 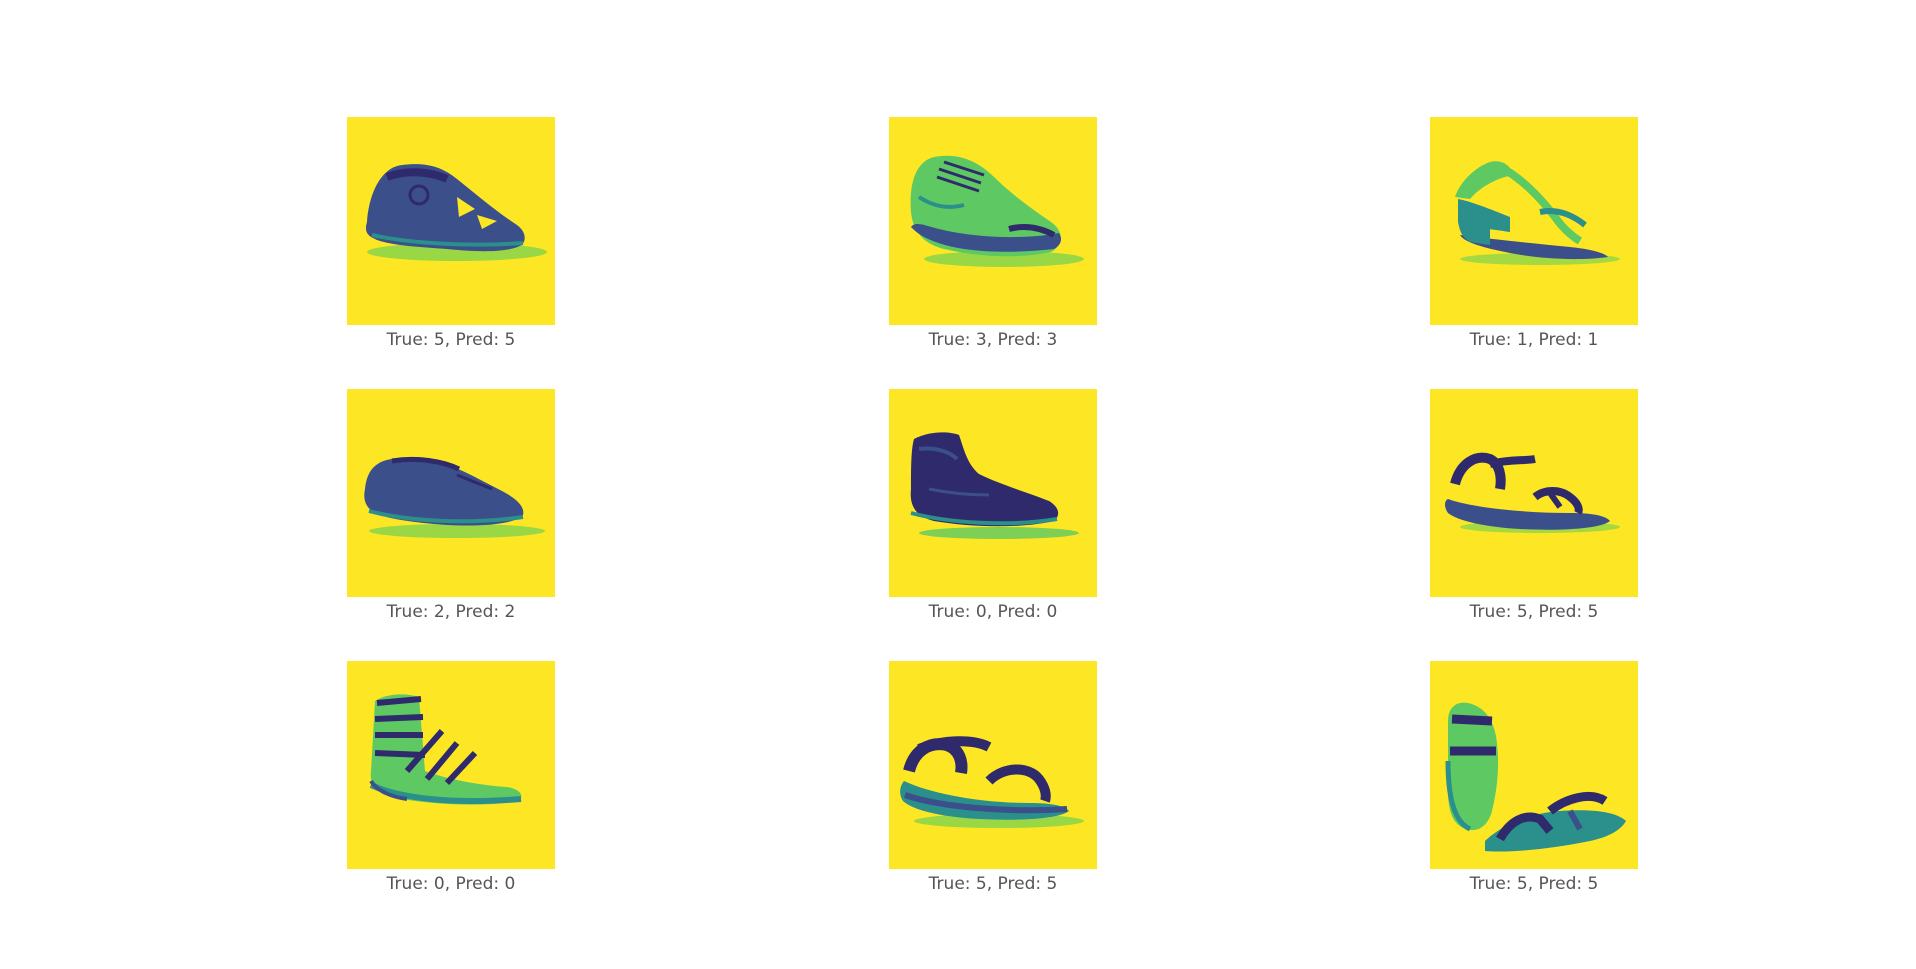 I want to click on panel-4: True: 2, Pred: 2, so click(x=451, y=506).